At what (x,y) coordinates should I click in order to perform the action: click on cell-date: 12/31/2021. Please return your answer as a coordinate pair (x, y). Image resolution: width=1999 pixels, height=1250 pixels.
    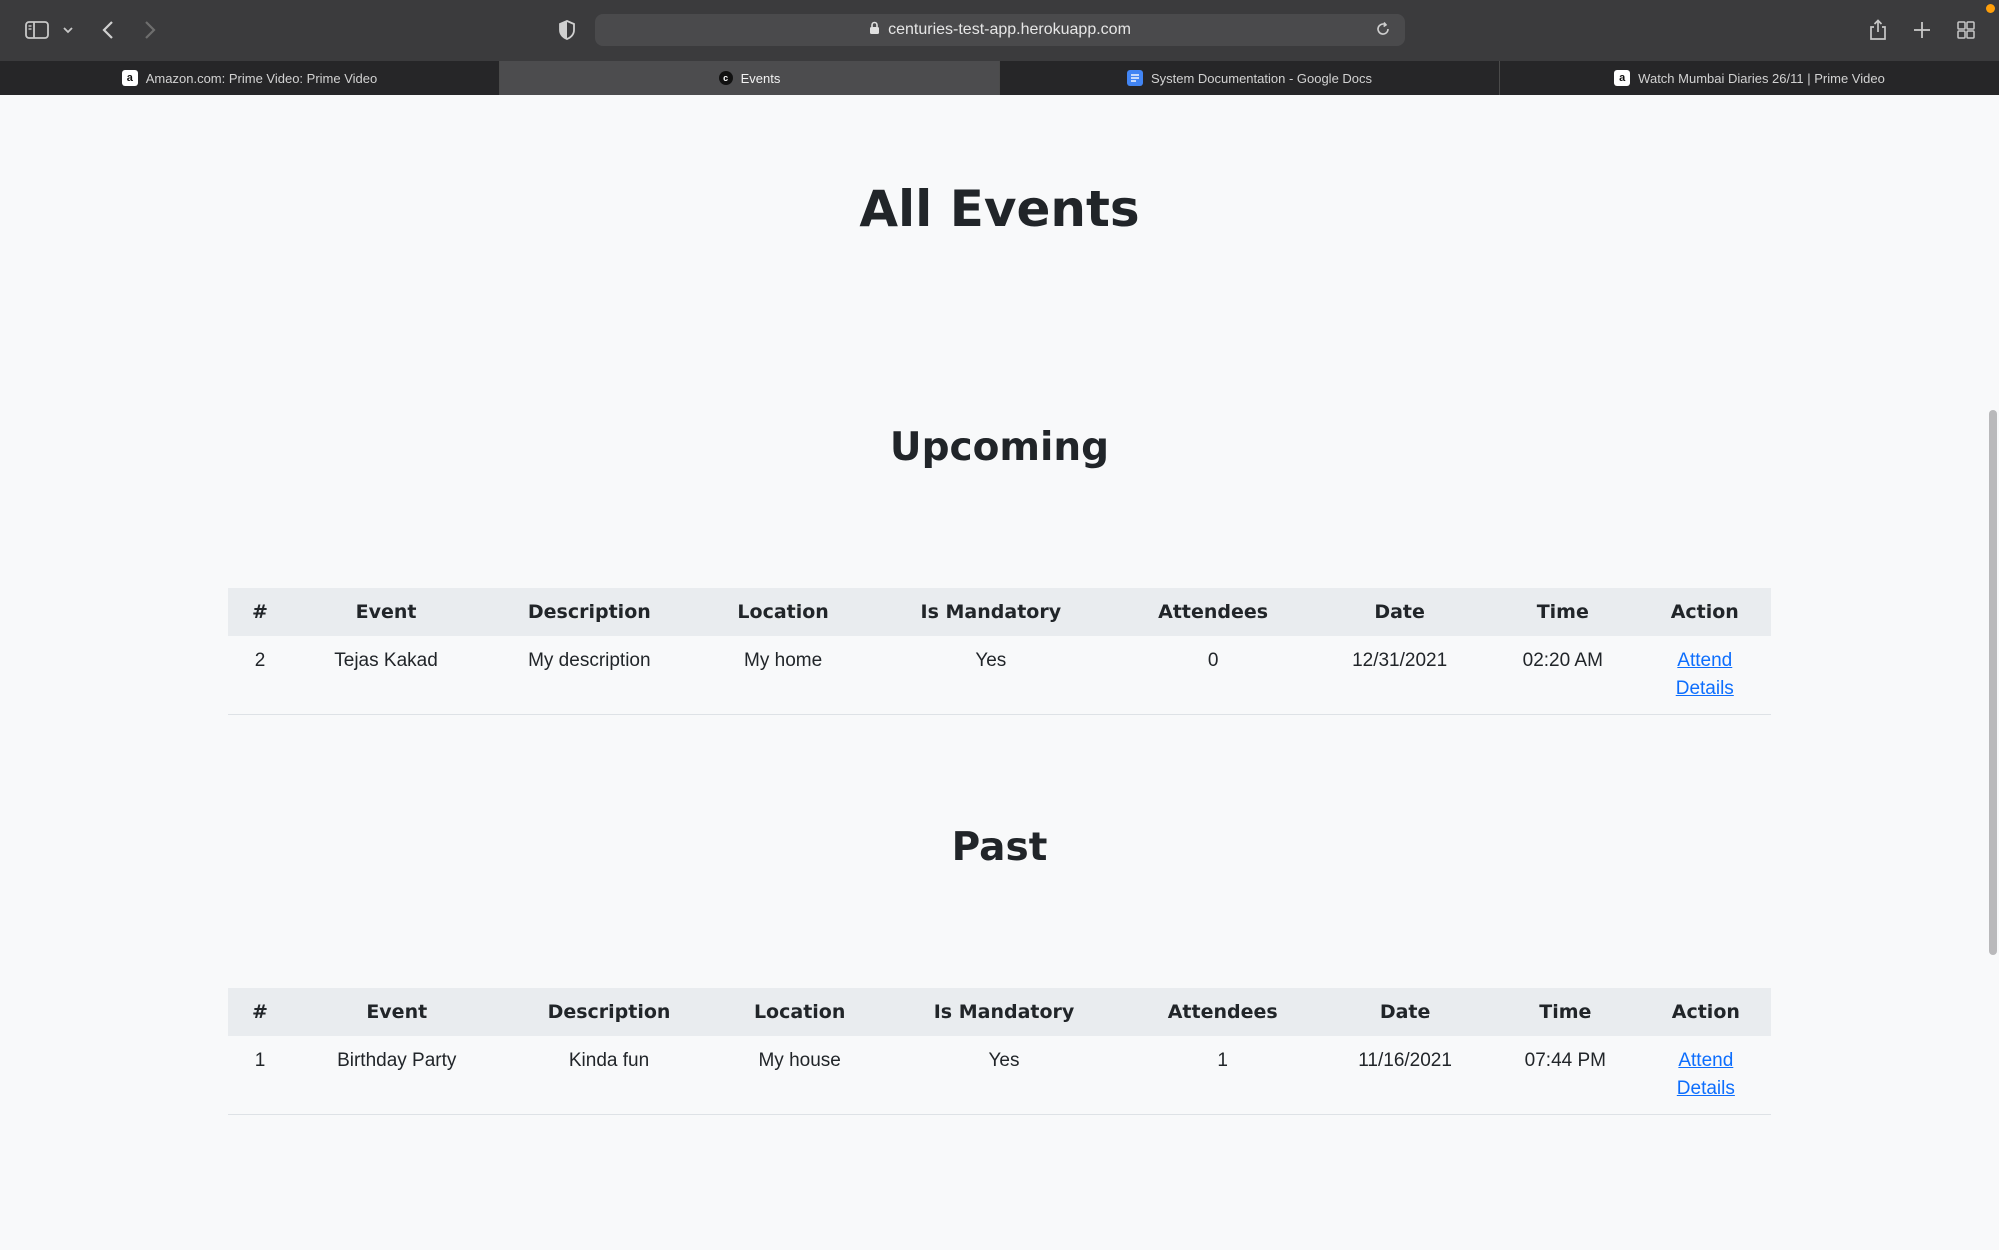
    Looking at the image, I should click on (1400, 675).